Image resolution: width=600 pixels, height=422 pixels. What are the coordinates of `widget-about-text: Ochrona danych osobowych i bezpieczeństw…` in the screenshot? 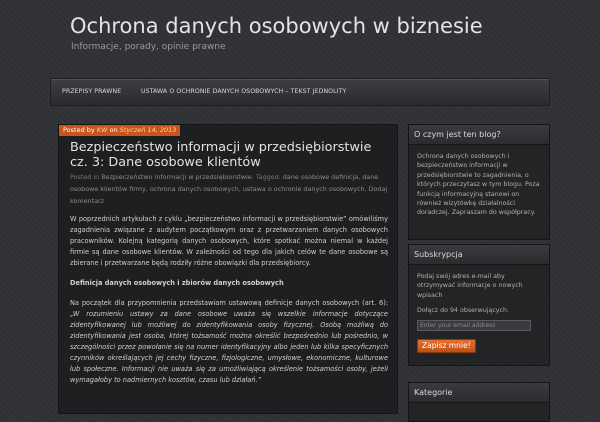 It's located at (479, 187).